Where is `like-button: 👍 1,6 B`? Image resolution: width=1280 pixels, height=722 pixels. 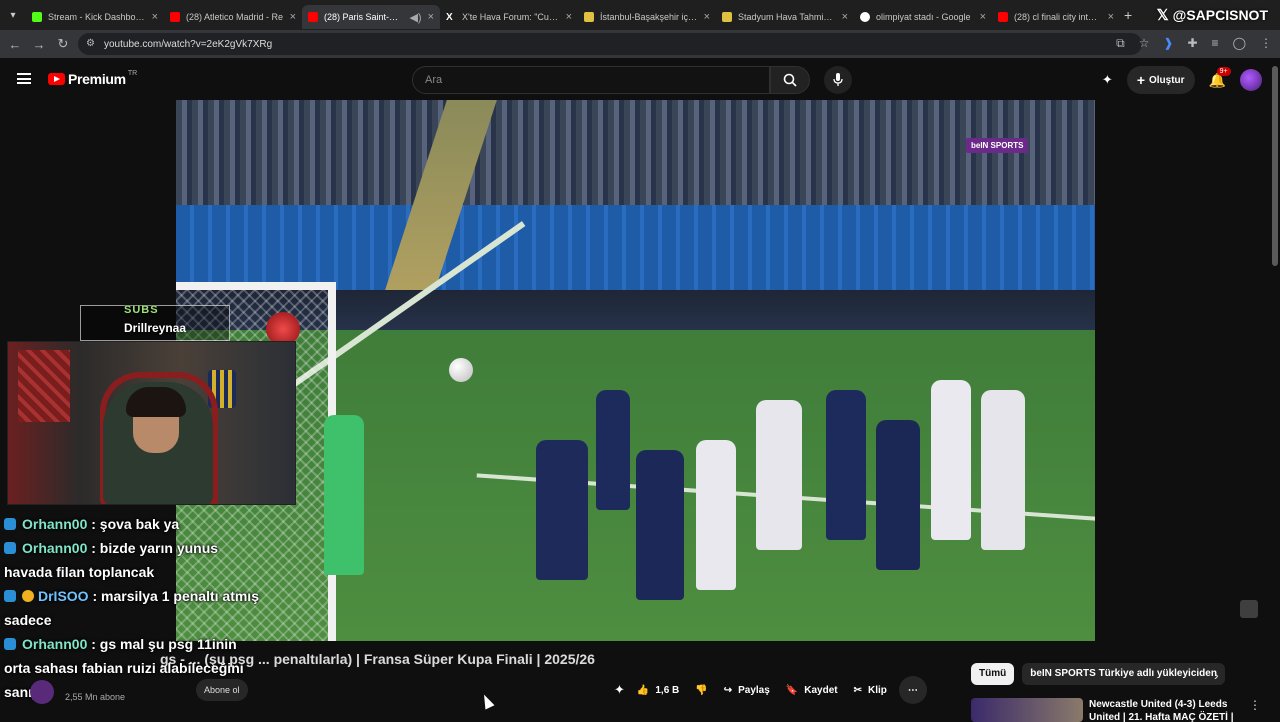 like-button: 👍 1,6 B is located at coordinates (658, 690).